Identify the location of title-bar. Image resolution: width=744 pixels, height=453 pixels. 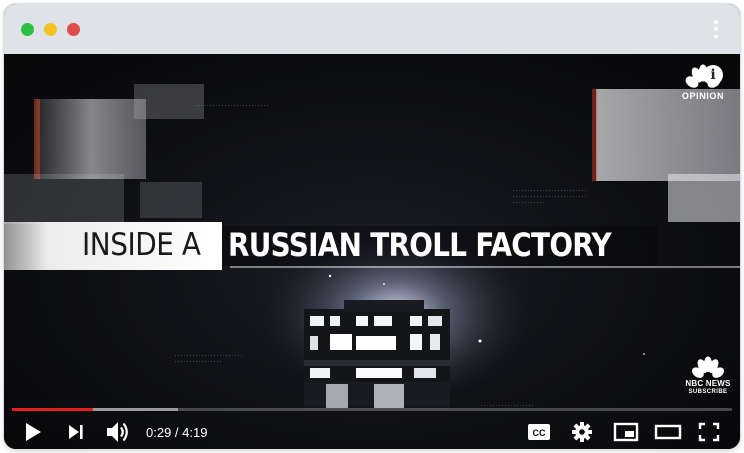
(372, 29).